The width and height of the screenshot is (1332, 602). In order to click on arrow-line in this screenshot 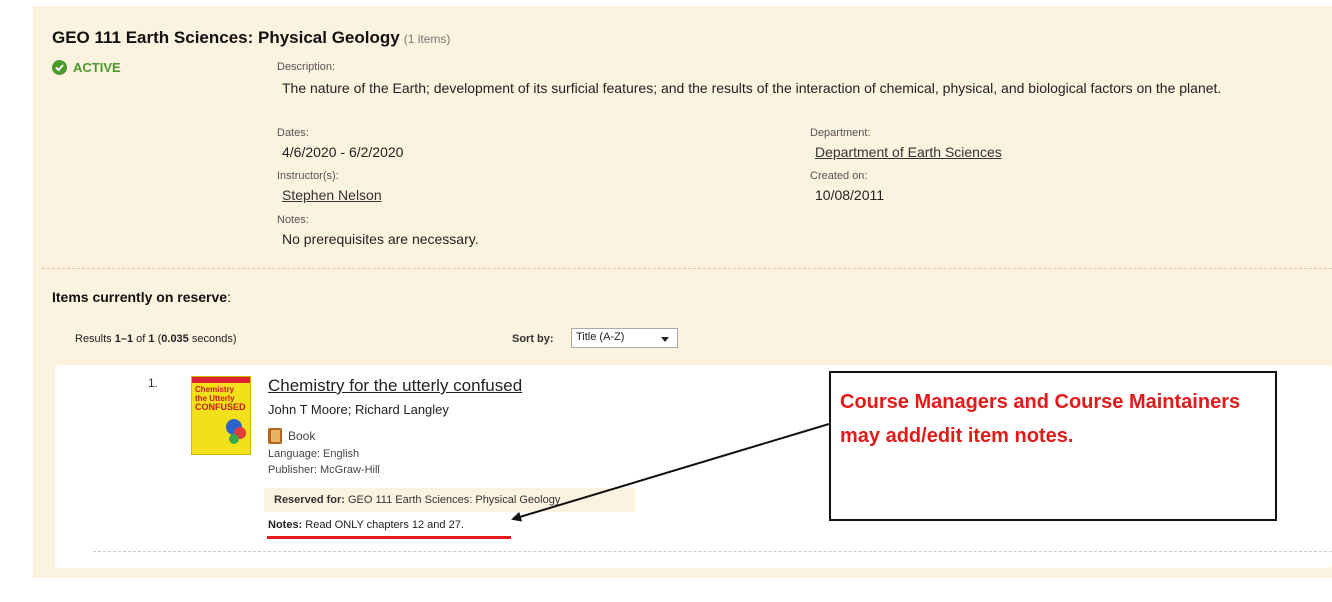, I will do `click(670, 472)`.